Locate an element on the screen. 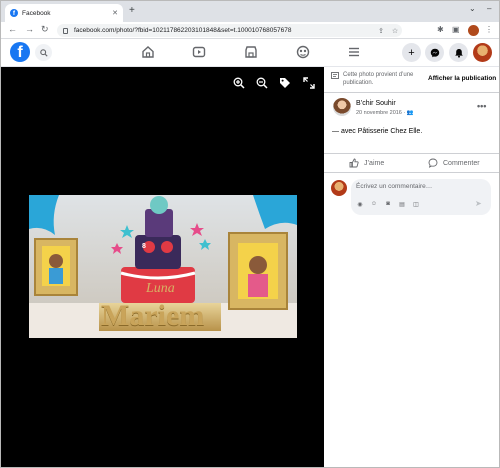 The width and height of the screenshot is (500, 468). plus-icon: + is located at coordinates (411, 52).